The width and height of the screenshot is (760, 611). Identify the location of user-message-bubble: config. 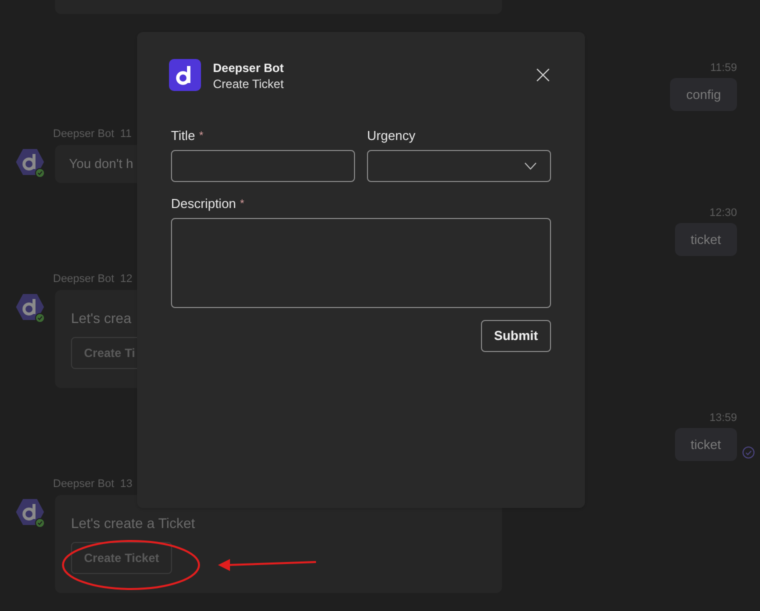
(703, 94).